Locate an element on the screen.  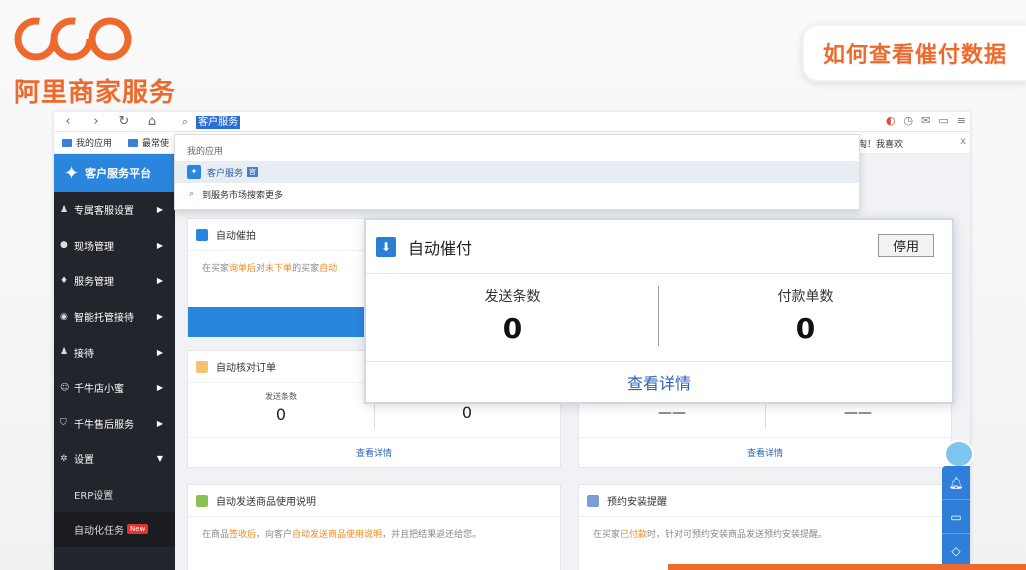
dropdown-app-item: ✦ 客户服务 官 is located at coordinates (517, 172).